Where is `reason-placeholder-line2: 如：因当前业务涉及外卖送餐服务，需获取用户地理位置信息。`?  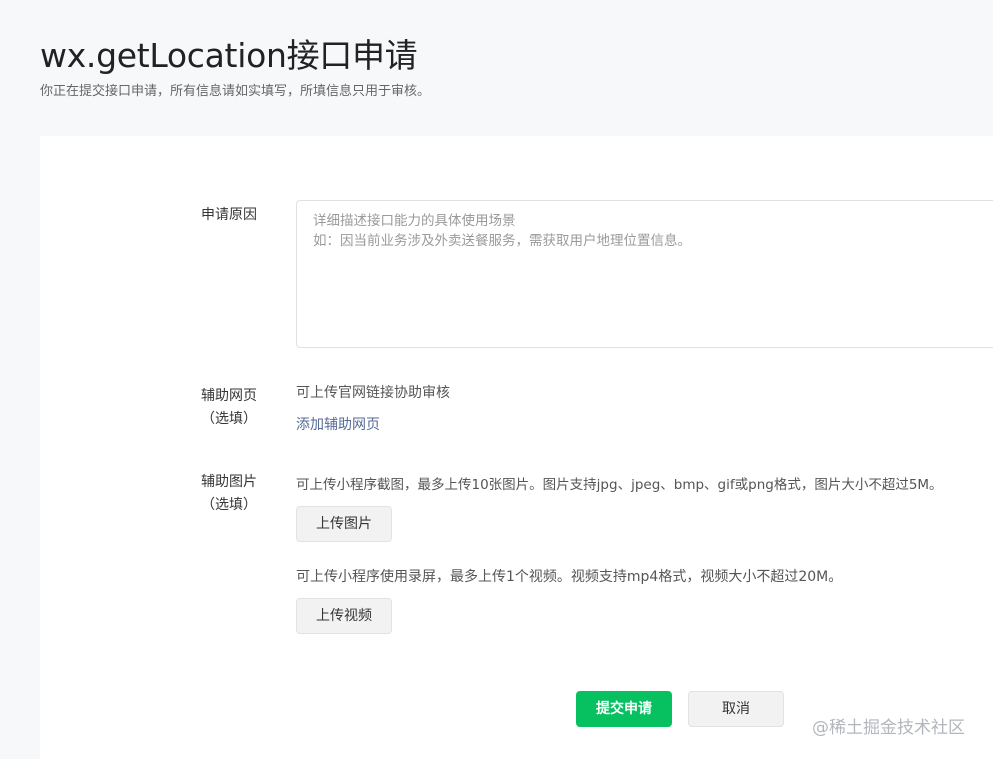
reason-placeholder-line2: 如：因当前业务涉及外卖送餐服务，需获取用户地理位置信息。 is located at coordinates (502, 241).